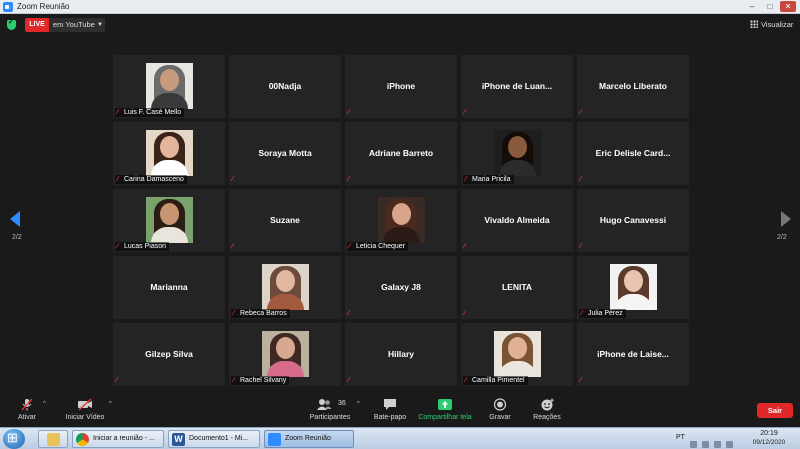 This screenshot has width=800, height=449. What do you see at coordinates (11, 24) in the screenshot?
I see `security-shield-icon` at bounding box center [11, 24].